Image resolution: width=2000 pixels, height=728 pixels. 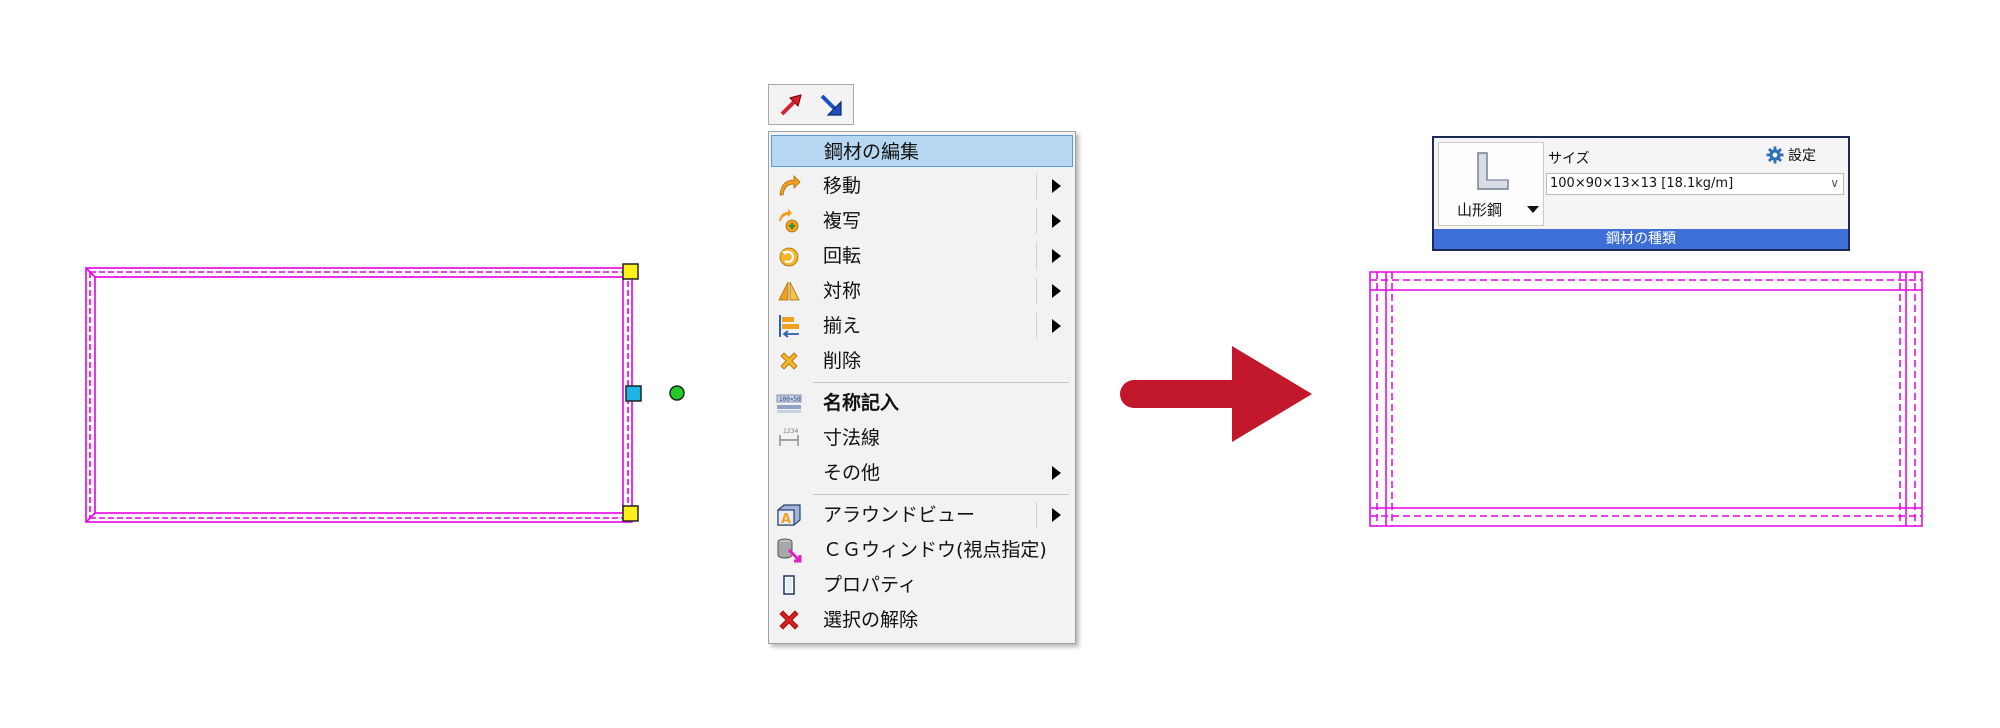 I want to click on menu-item-label: 削除, so click(x=842, y=361).